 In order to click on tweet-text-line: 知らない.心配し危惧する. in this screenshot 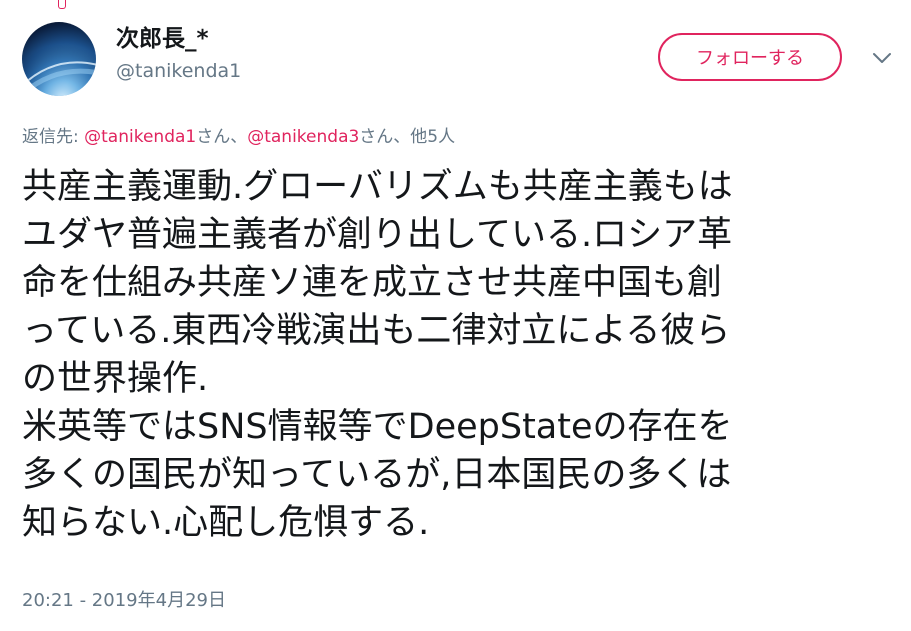, I will do `click(226, 523)`.